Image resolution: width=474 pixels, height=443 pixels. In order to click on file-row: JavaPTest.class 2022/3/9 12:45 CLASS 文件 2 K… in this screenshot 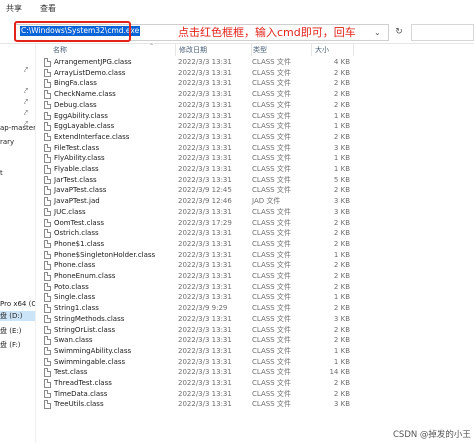, I will do `click(201, 190)`.